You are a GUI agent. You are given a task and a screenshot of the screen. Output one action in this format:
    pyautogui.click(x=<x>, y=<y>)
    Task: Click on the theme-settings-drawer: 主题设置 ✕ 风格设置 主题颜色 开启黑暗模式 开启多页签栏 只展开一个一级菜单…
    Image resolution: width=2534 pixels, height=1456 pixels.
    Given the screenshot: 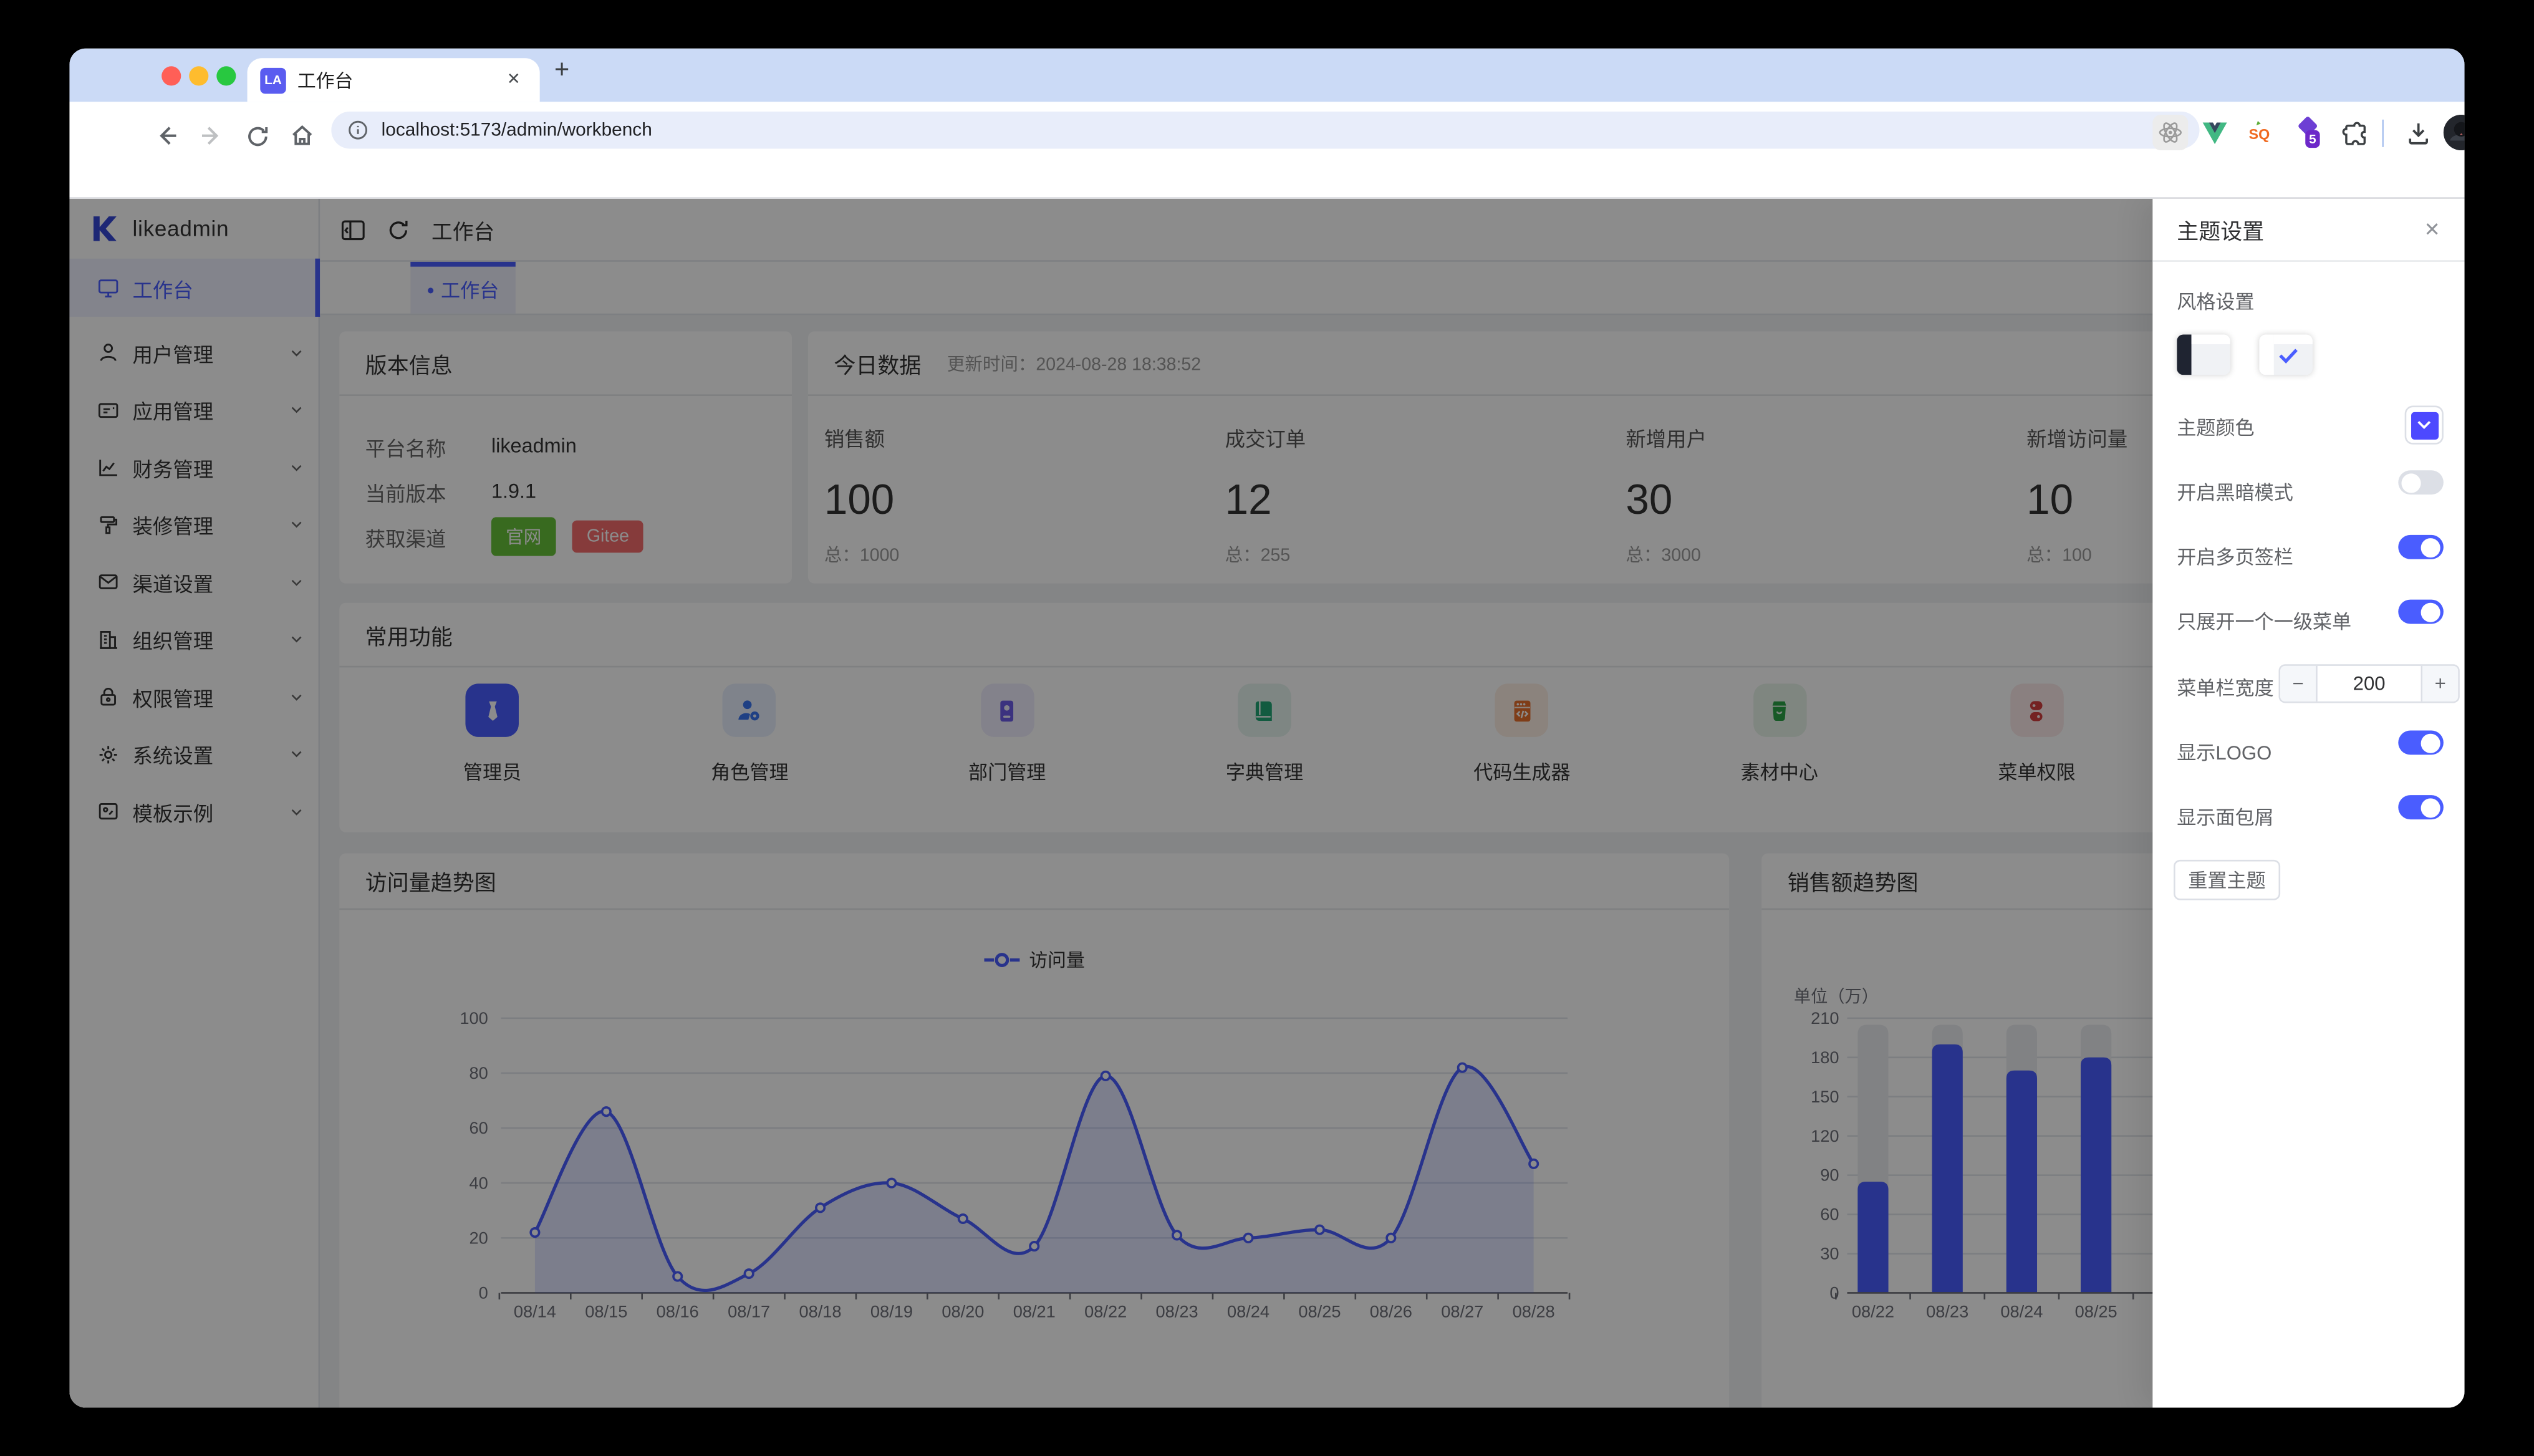 What is the action you would take?
    pyautogui.click(x=2308, y=803)
    